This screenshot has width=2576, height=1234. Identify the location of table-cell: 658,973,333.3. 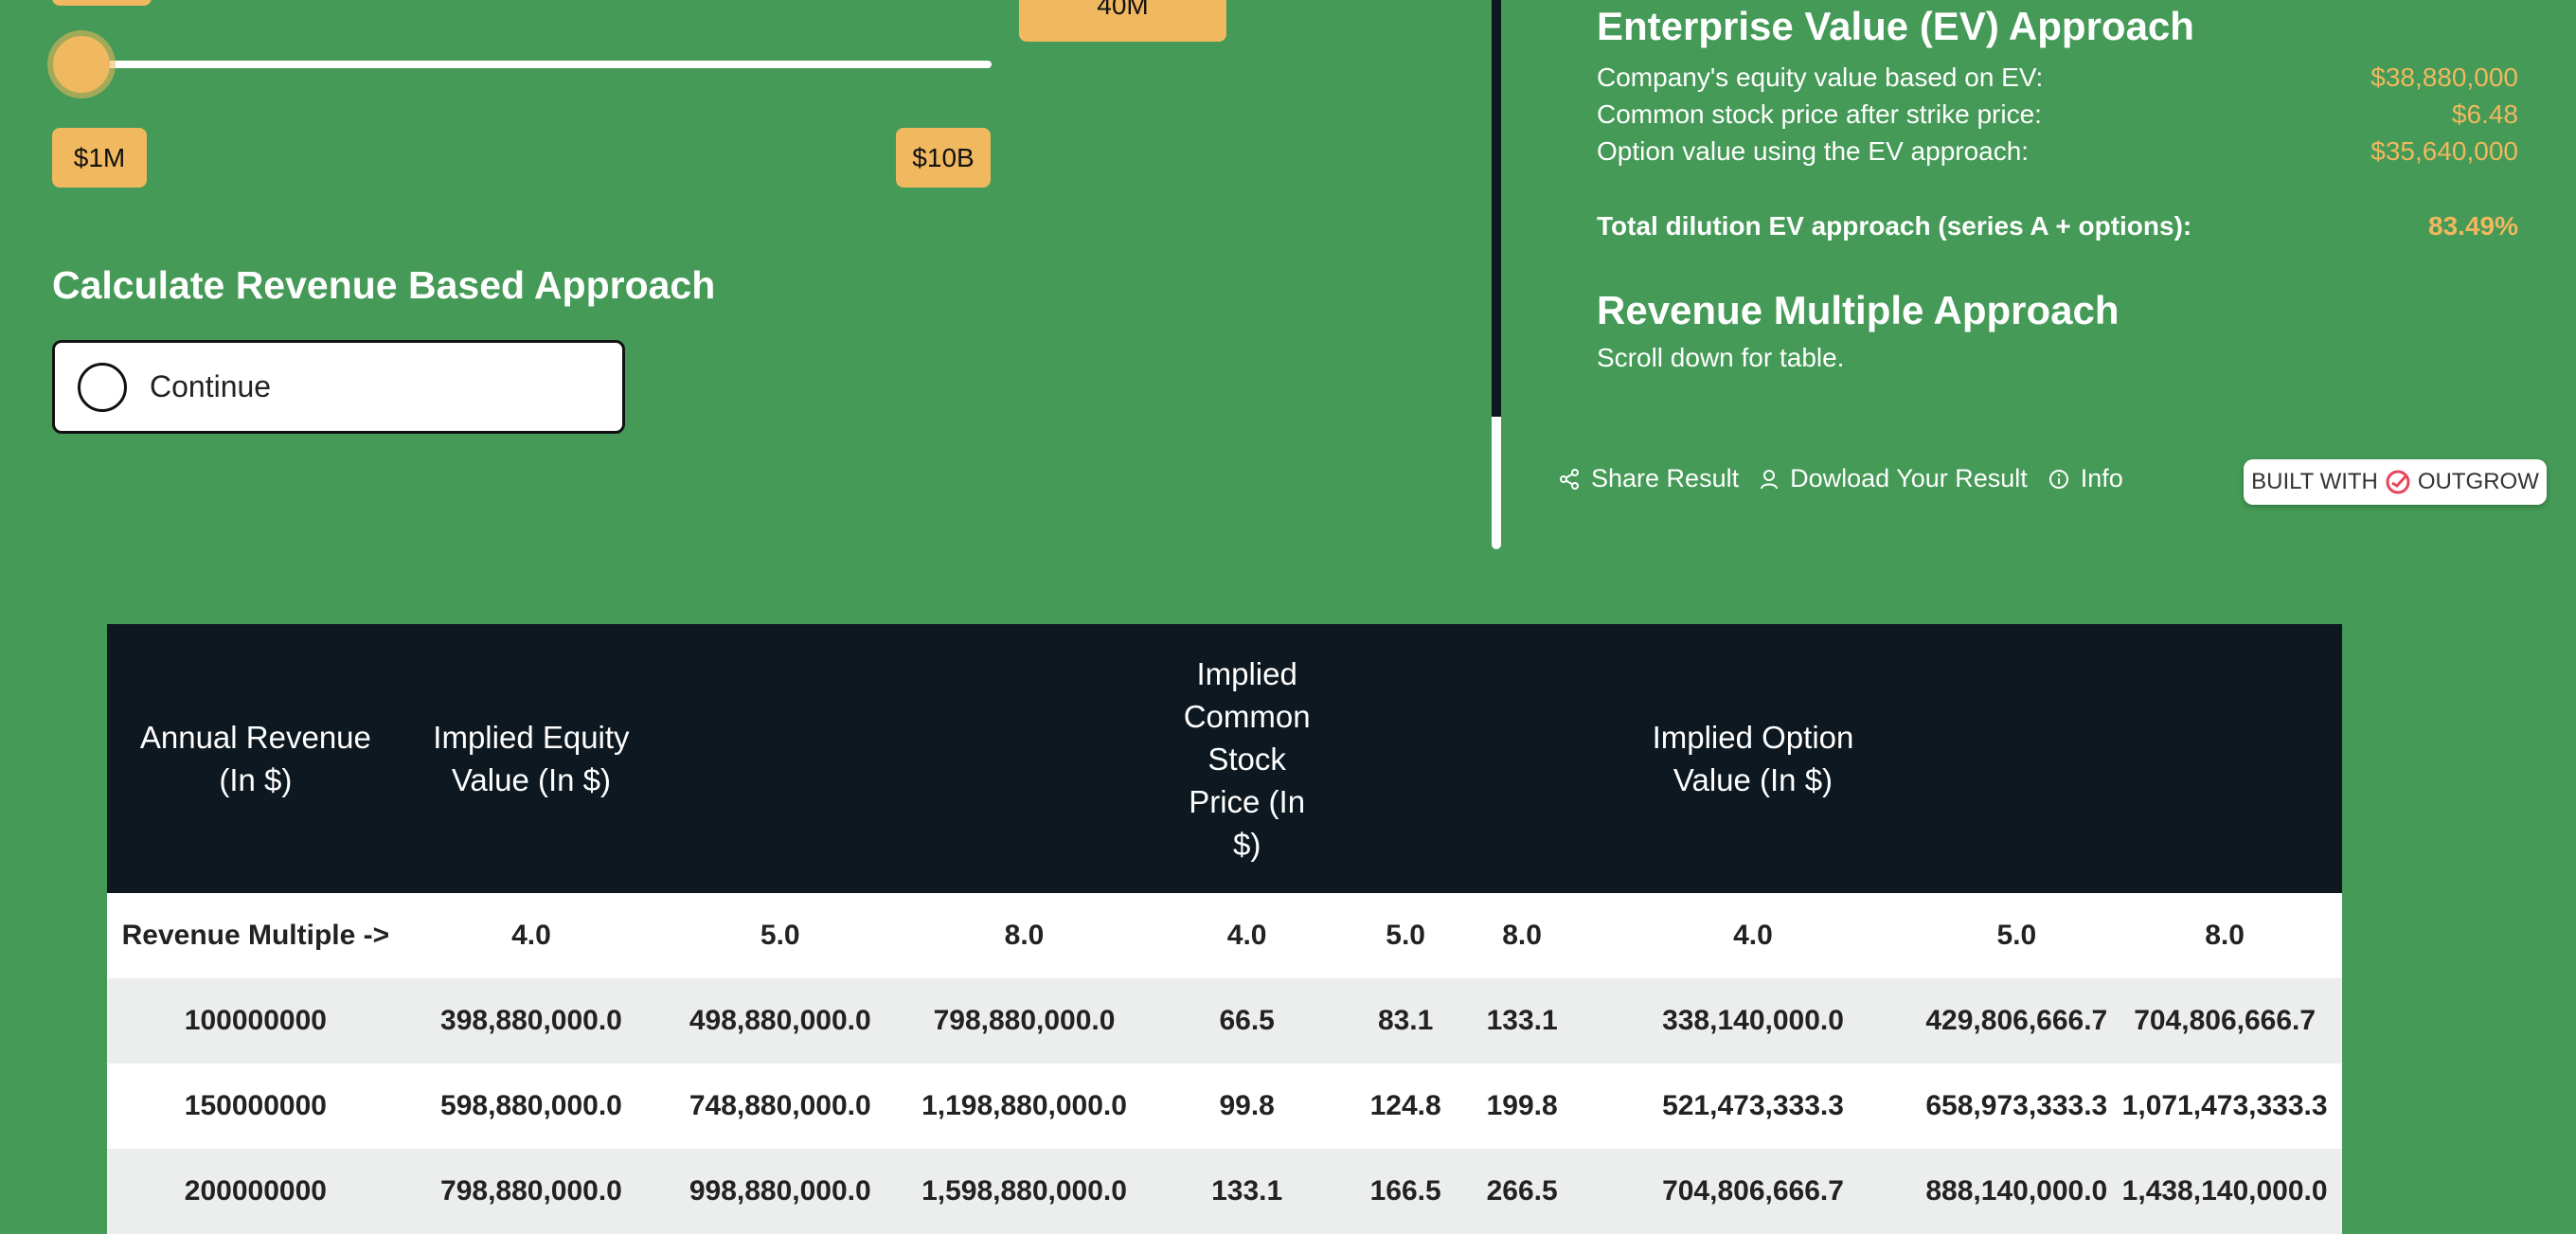
(2016, 1106).